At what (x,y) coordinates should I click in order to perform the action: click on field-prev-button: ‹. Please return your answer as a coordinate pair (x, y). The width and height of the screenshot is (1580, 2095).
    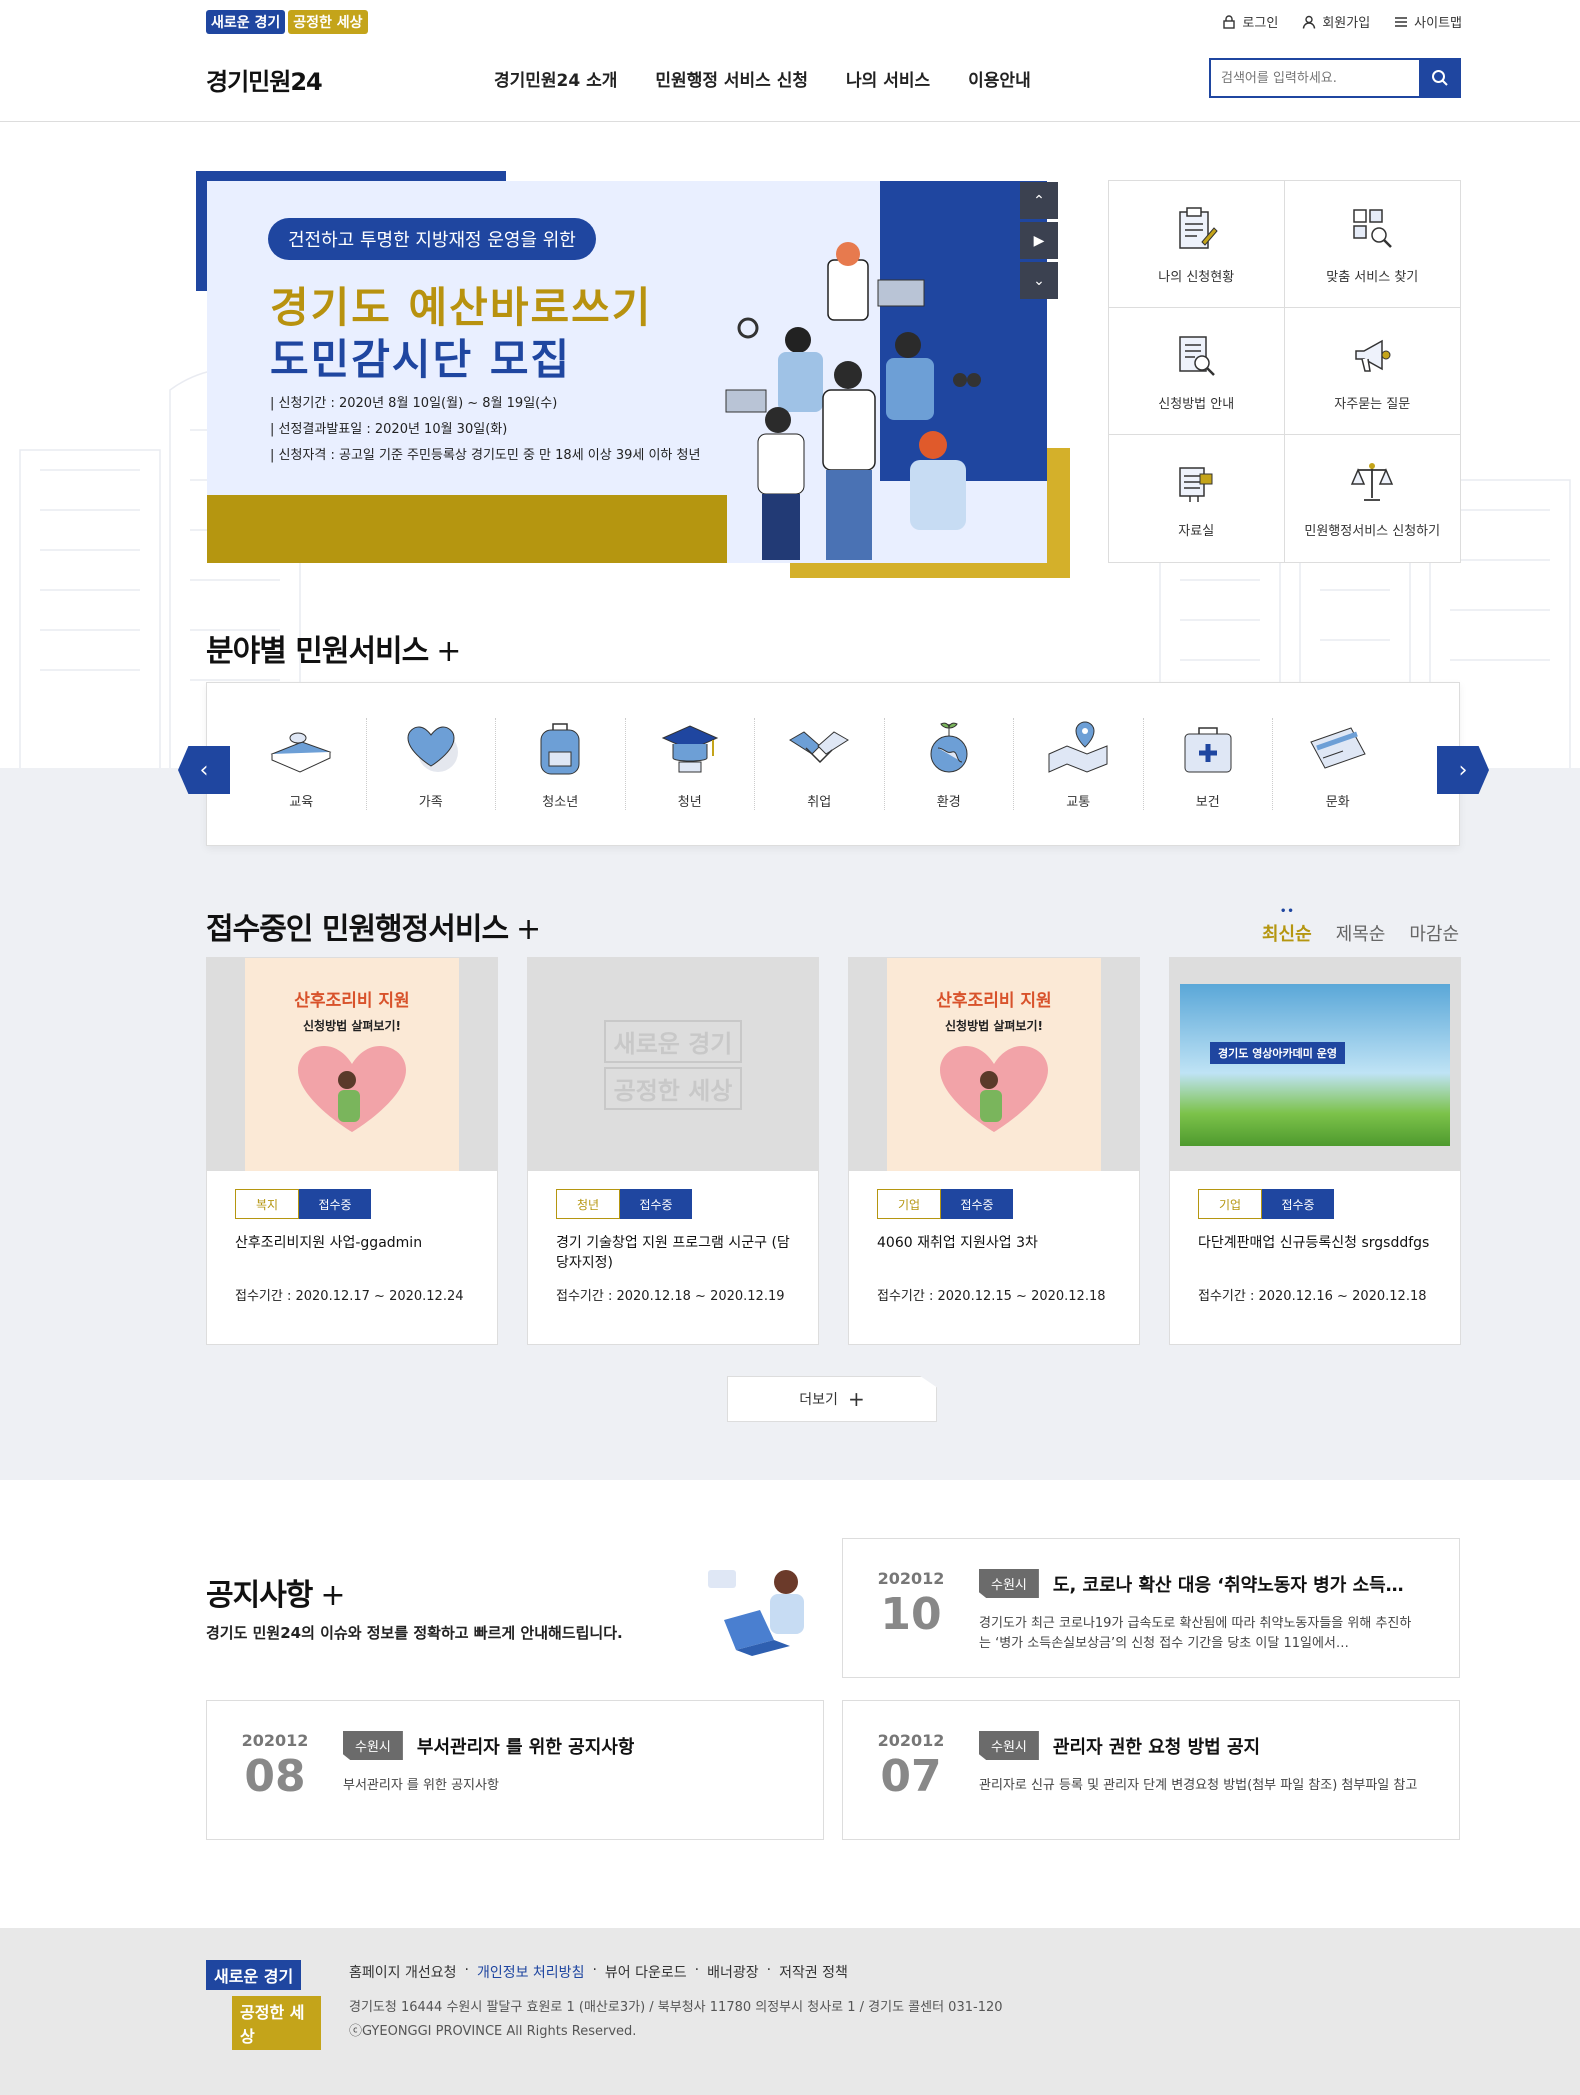
    Looking at the image, I should click on (204, 770).